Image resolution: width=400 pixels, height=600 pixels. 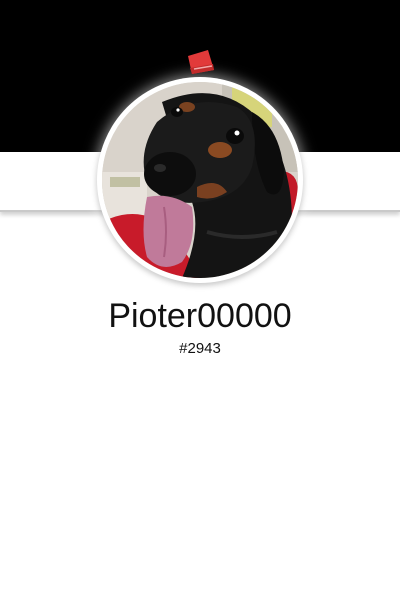 What do you see at coordinates (200, 348) in the screenshot?
I see `user-discriminator: #2943` at bounding box center [200, 348].